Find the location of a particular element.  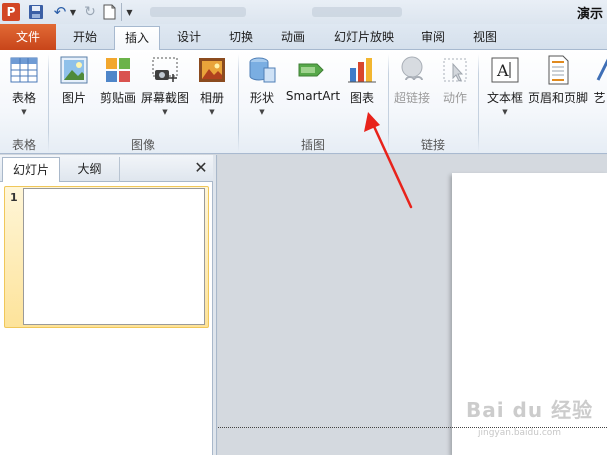

photo-album-icon is located at coordinates (212, 70).